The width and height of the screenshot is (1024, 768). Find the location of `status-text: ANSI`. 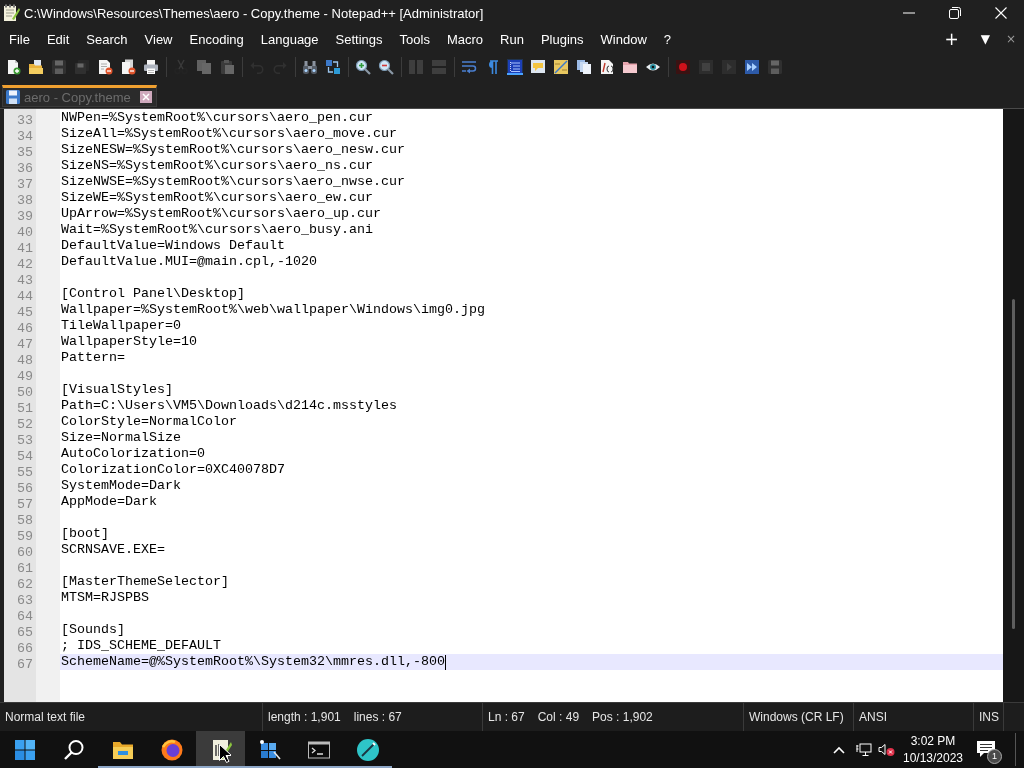

status-text: ANSI is located at coordinates (873, 717).